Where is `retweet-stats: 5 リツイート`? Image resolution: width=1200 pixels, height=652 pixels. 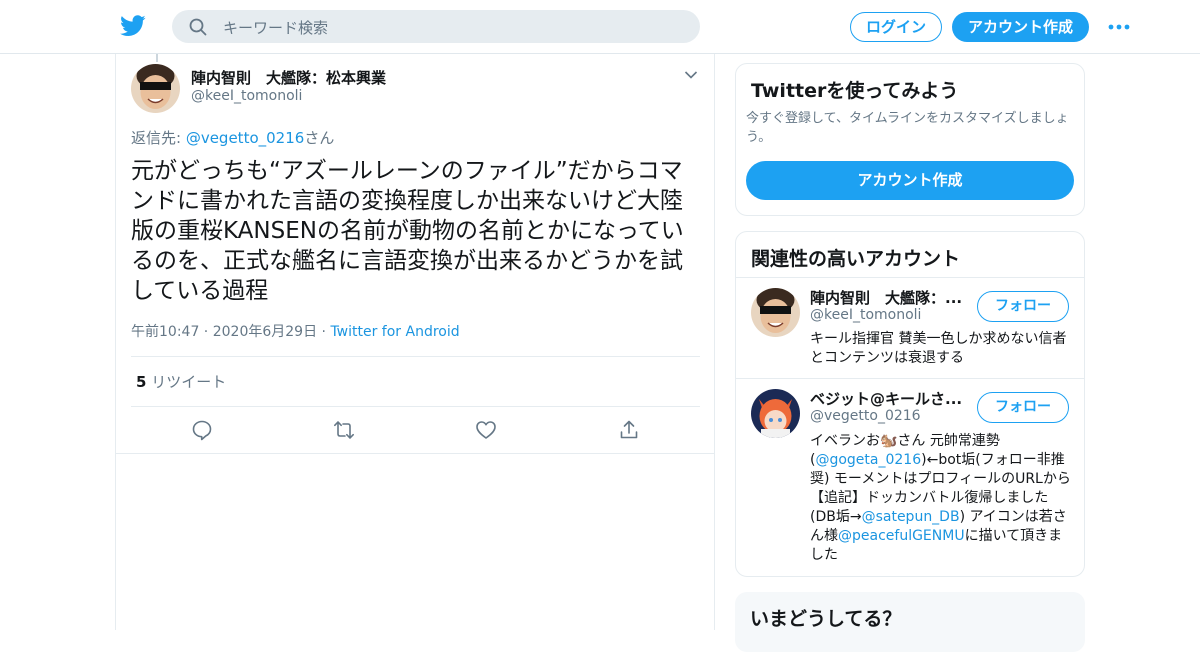 retweet-stats: 5 リツイート is located at coordinates (181, 381).